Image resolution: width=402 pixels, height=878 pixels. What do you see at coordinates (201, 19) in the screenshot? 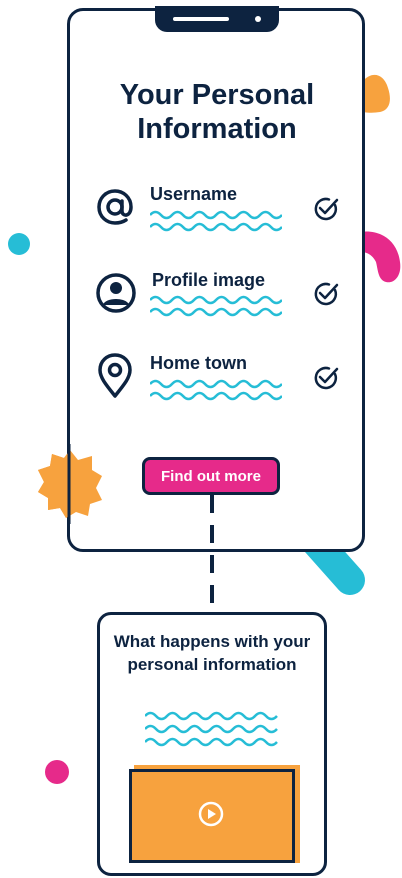
I see `speaker-bar` at bounding box center [201, 19].